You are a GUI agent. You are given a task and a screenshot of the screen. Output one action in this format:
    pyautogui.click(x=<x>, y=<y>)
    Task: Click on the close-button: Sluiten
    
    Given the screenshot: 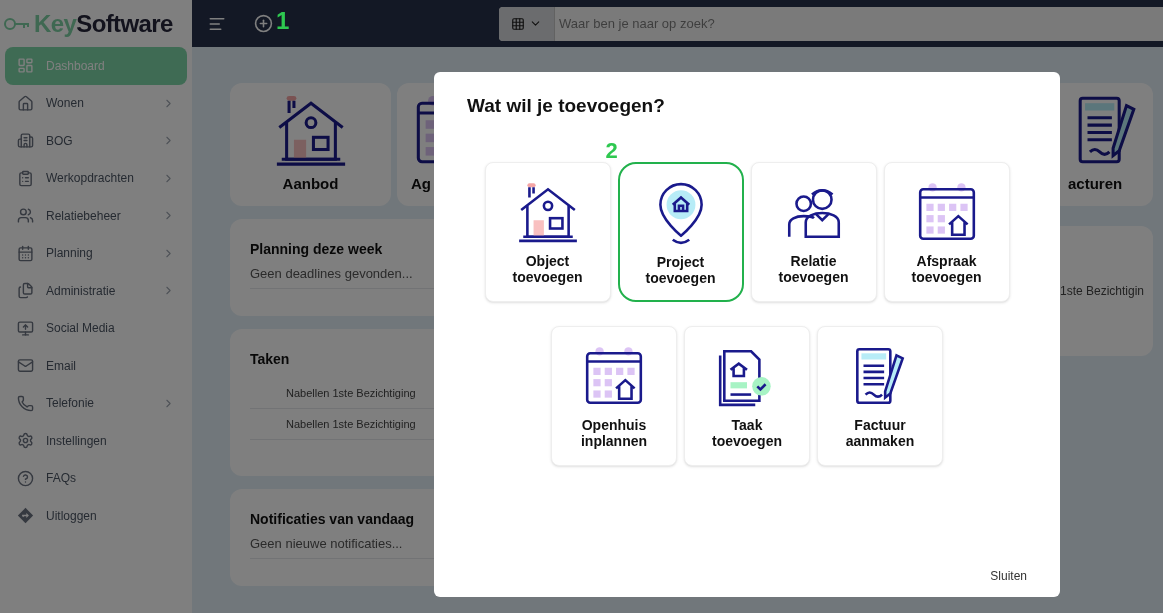 What is the action you would take?
    pyautogui.click(x=1008, y=576)
    